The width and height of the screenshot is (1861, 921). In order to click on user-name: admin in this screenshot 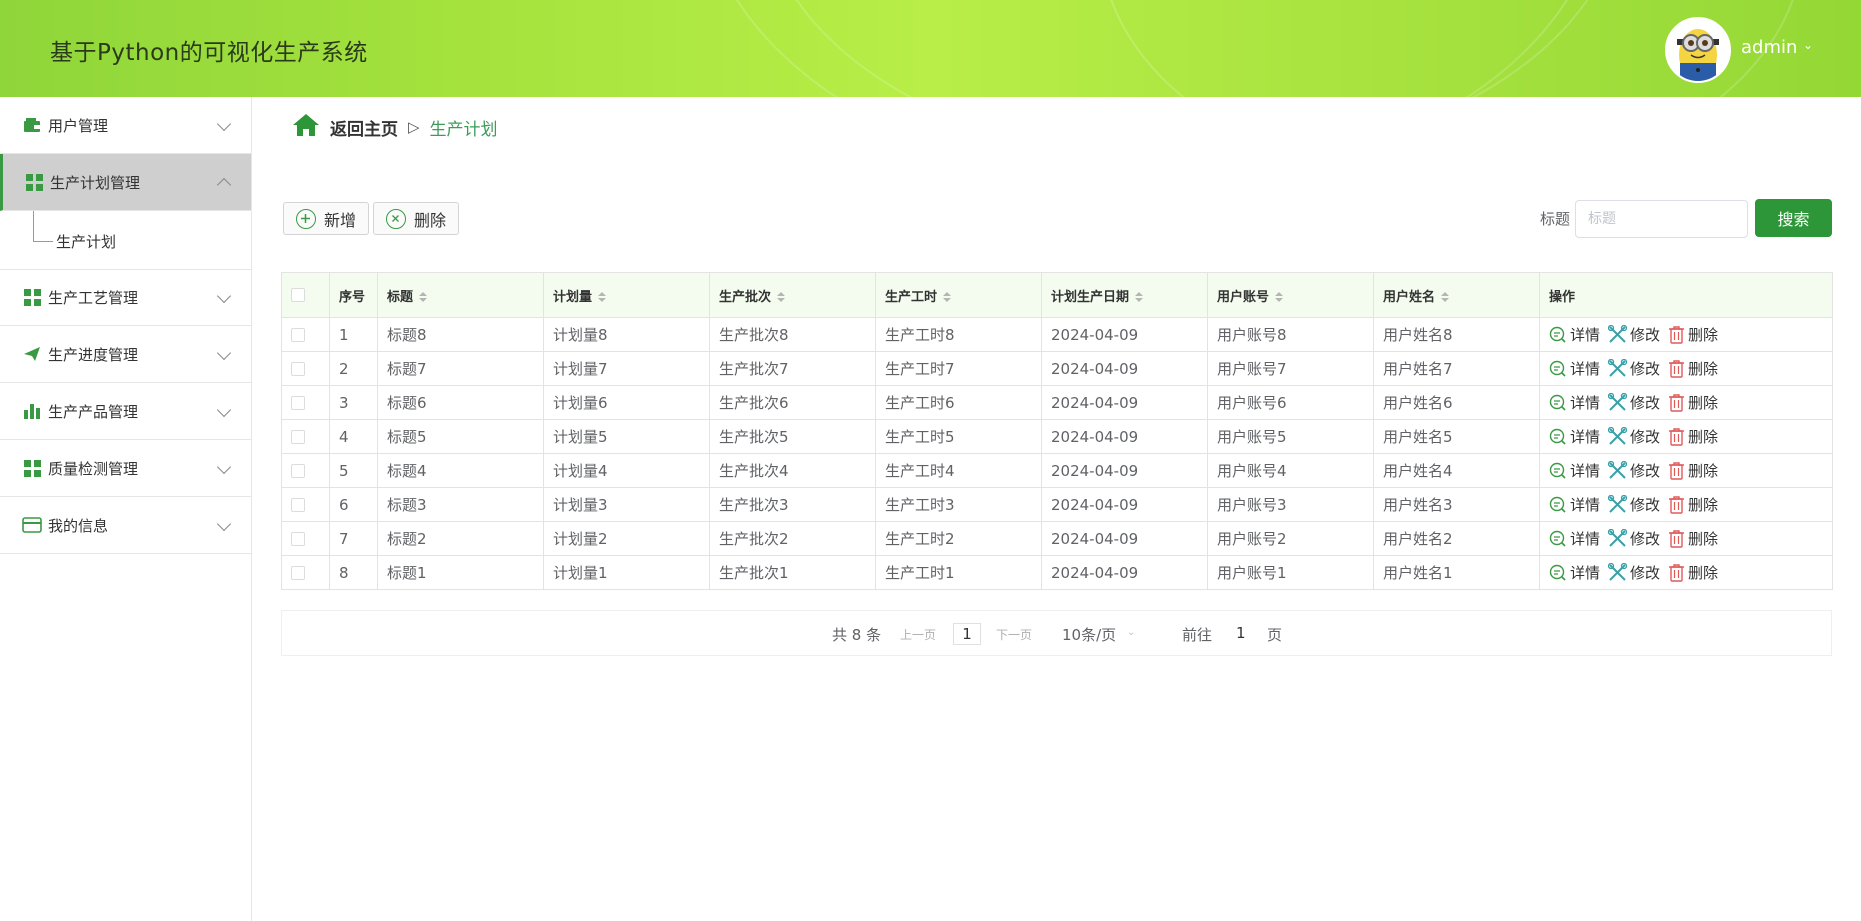, I will do `click(1769, 47)`.